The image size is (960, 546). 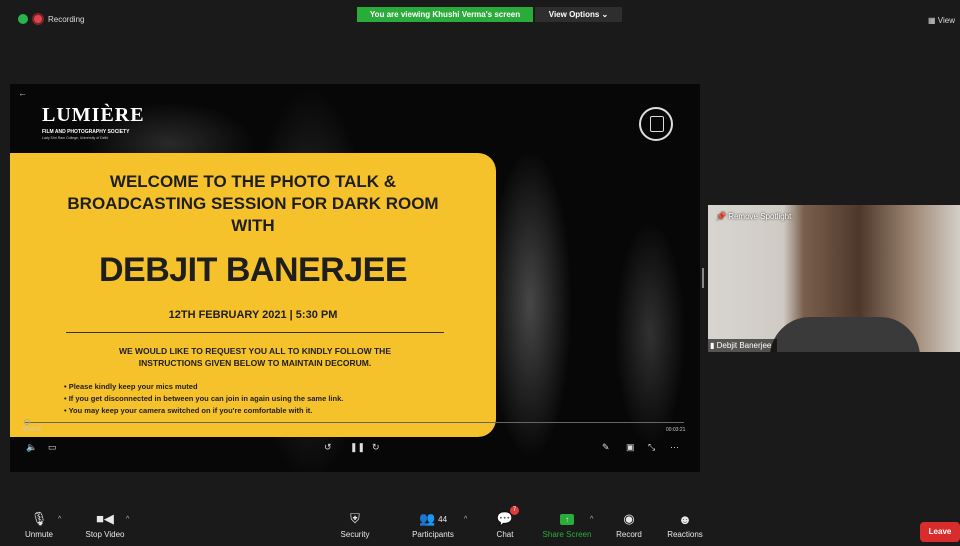 What do you see at coordinates (27, 422) in the screenshot?
I see `scrubber-handle` at bounding box center [27, 422].